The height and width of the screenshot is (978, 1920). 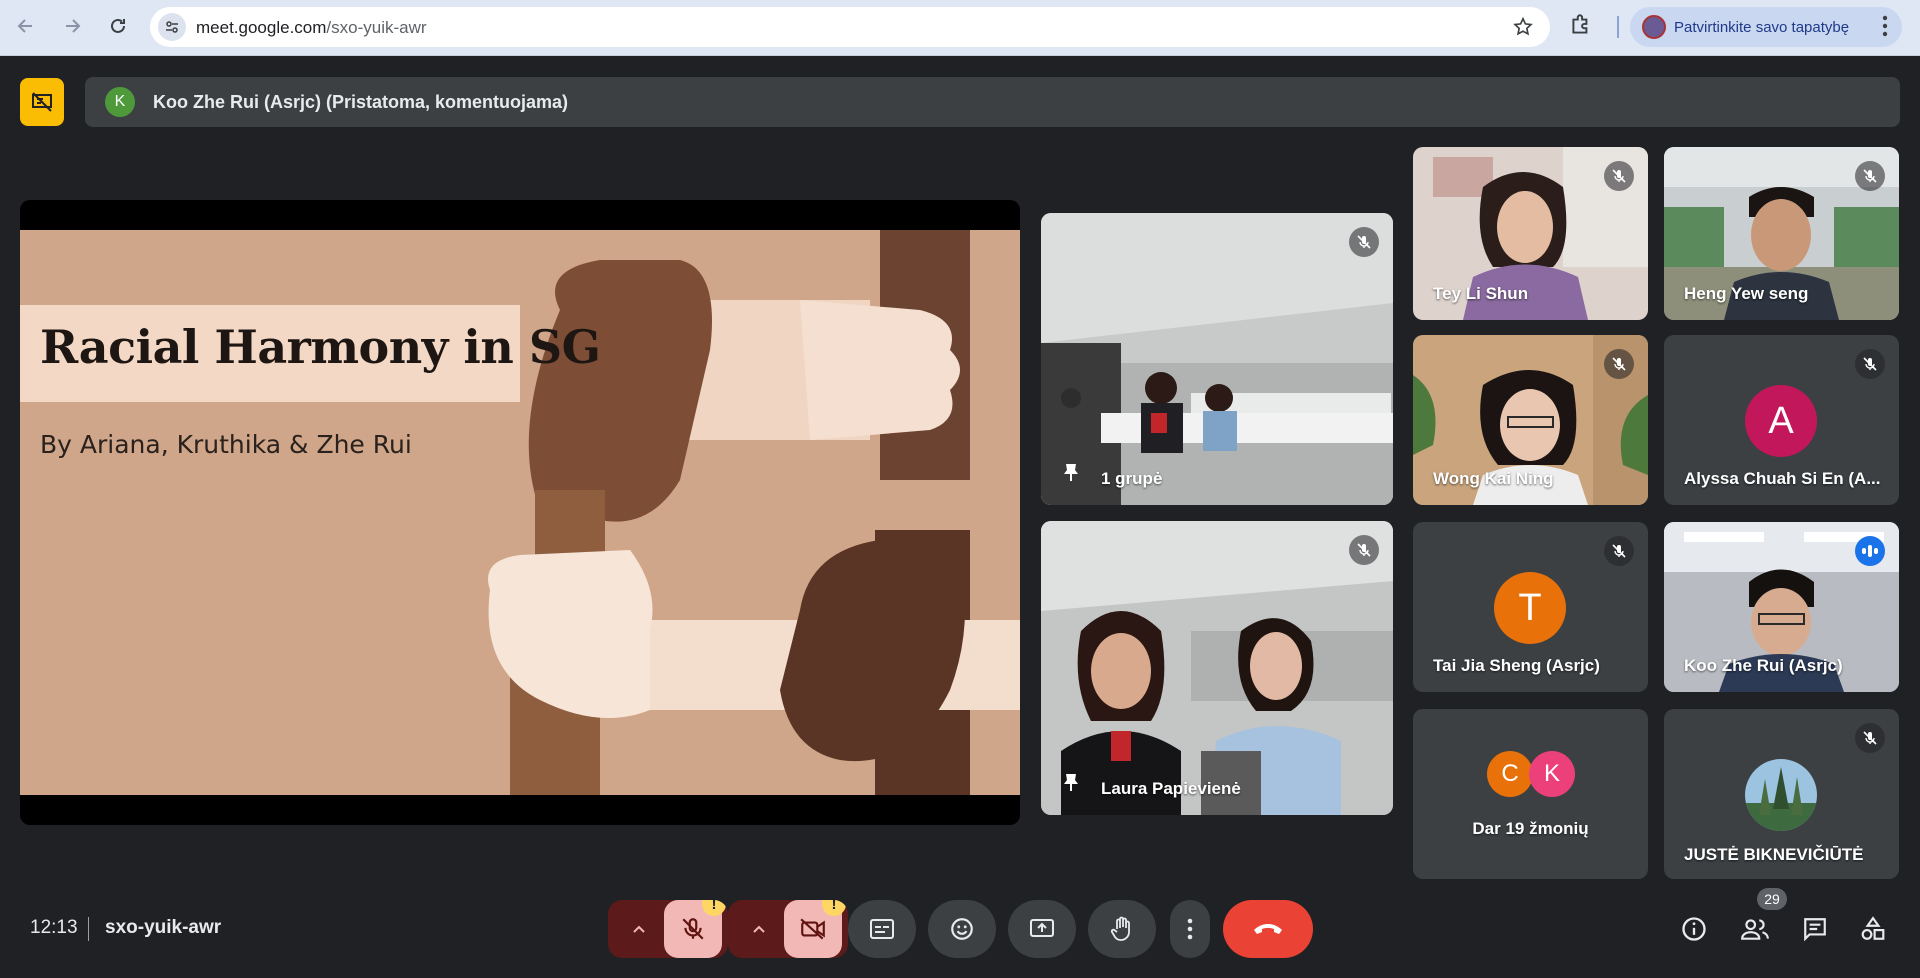 I want to click on back-icon, so click(x=26, y=26).